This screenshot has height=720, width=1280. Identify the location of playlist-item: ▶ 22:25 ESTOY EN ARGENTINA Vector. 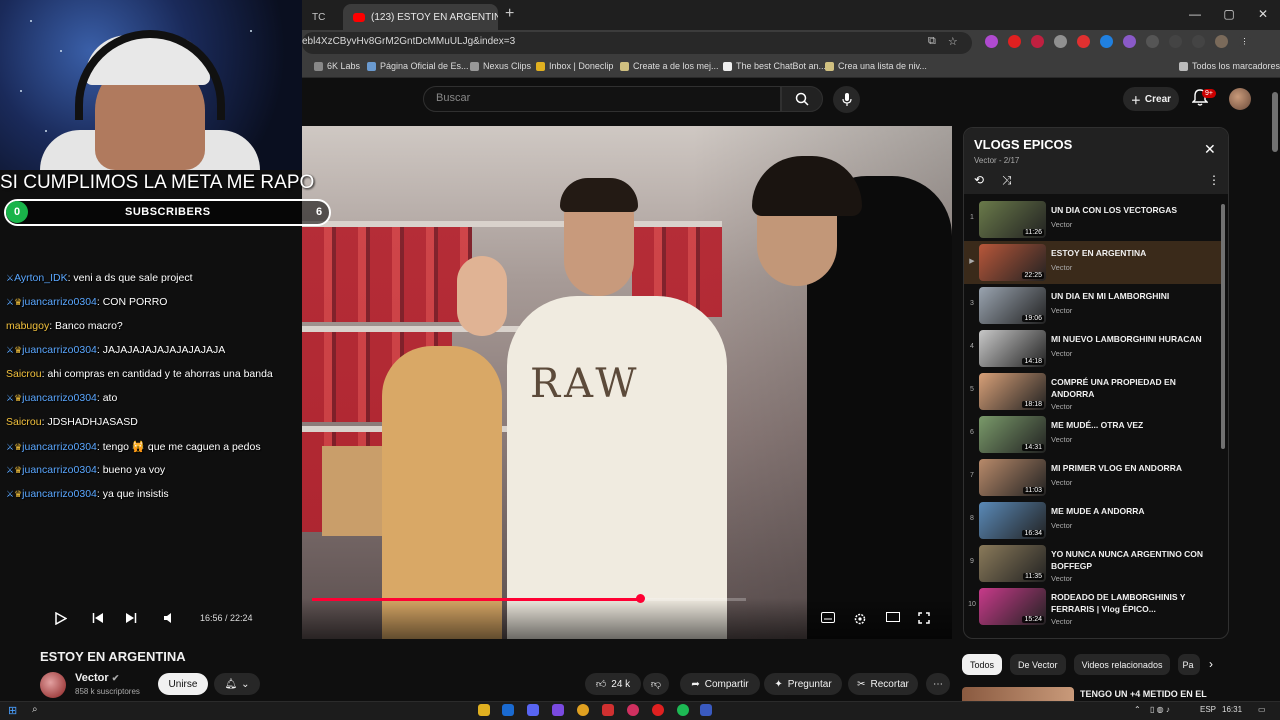
(1092, 262).